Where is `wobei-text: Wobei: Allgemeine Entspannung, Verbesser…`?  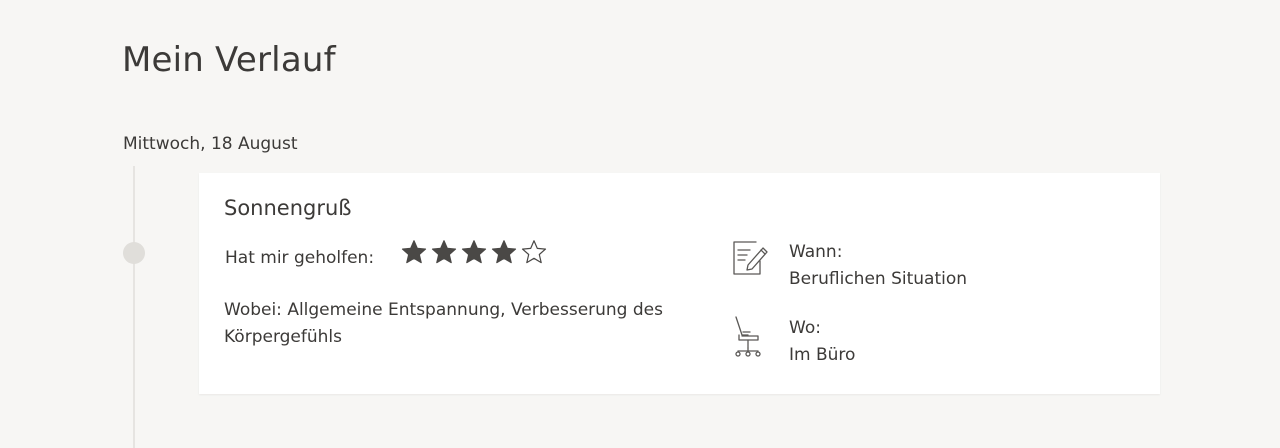
wobei-text: Wobei: Allgemeine Entspannung, Verbesser… is located at coordinates (443, 323).